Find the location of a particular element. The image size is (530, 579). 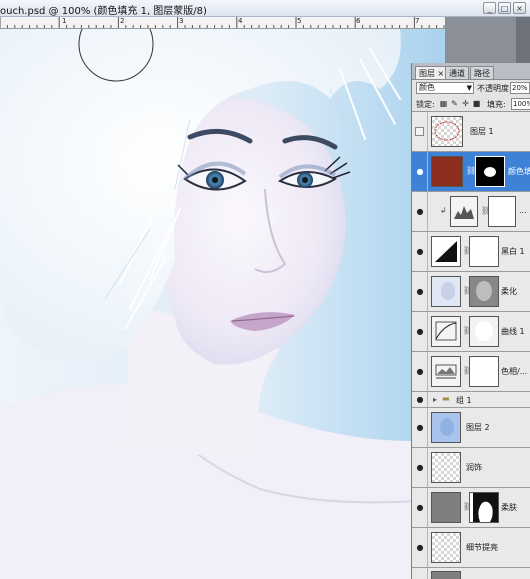

layer-row: 图层 1 is located at coordinates (471, 132).